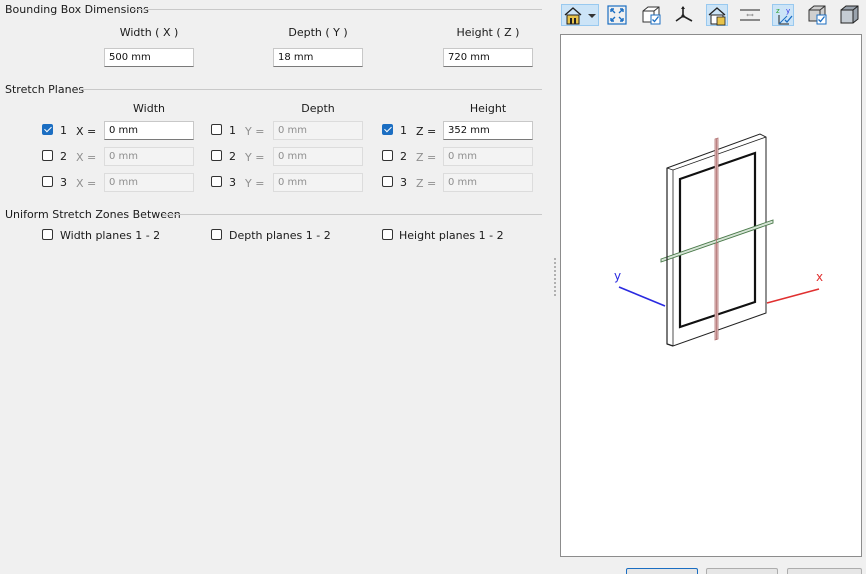 This screenshot has width=866, height=574. Describe the element at coordinates (318, 130) in the screenshot. I see `depth-plane-1-input: 0 mm` at that location.